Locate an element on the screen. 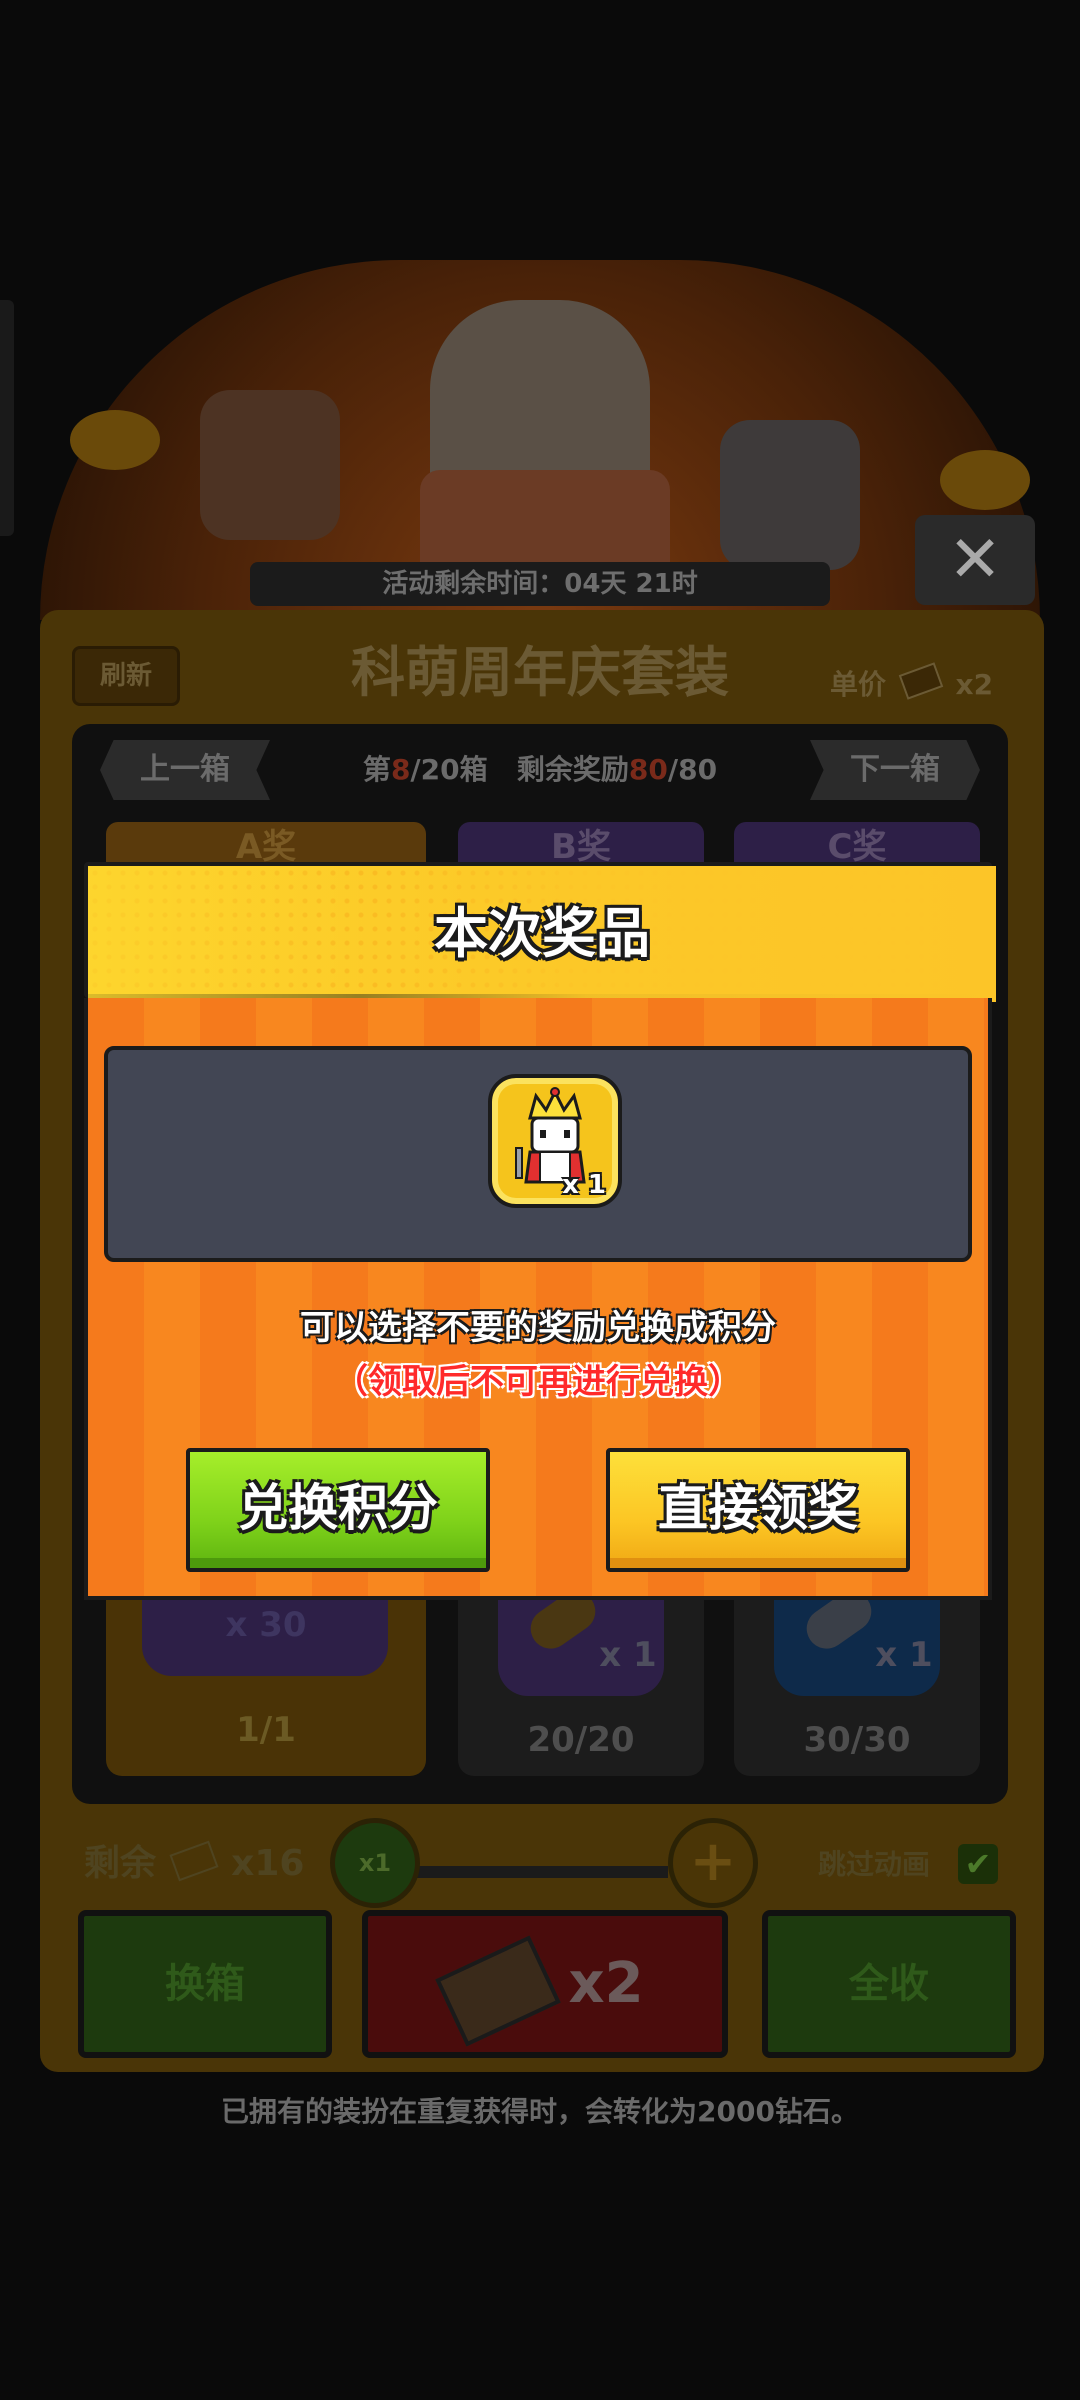  qty-slider-track is located at coordinates (539, 1872).